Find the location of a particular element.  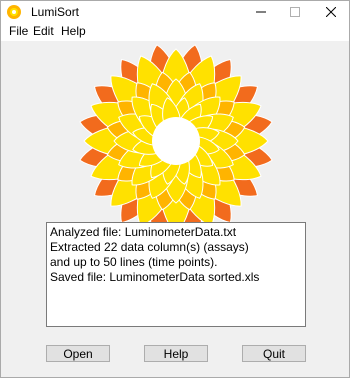

log-line: Analyzed file: LuminometerData.txt is located at coordinates (143, 232).